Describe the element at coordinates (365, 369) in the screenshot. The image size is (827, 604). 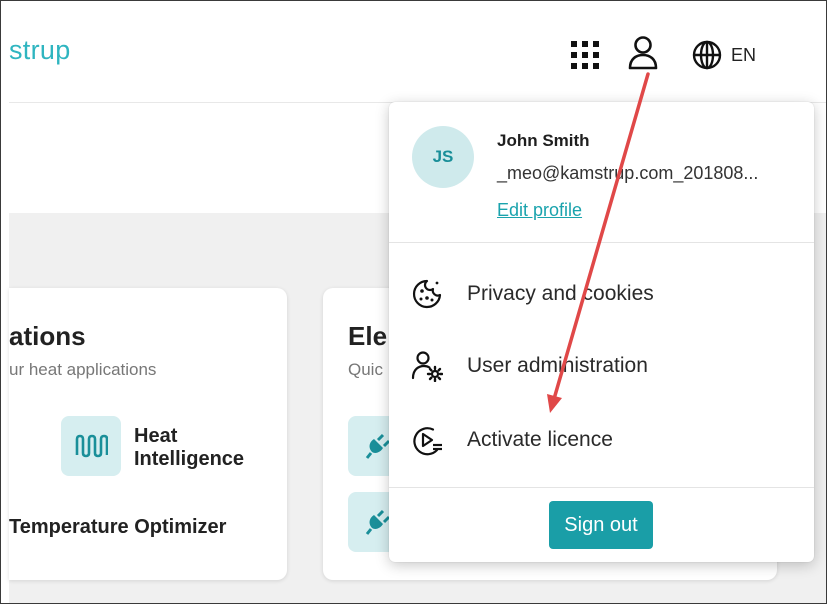
I see `card-subtitle: Quic` at that location.